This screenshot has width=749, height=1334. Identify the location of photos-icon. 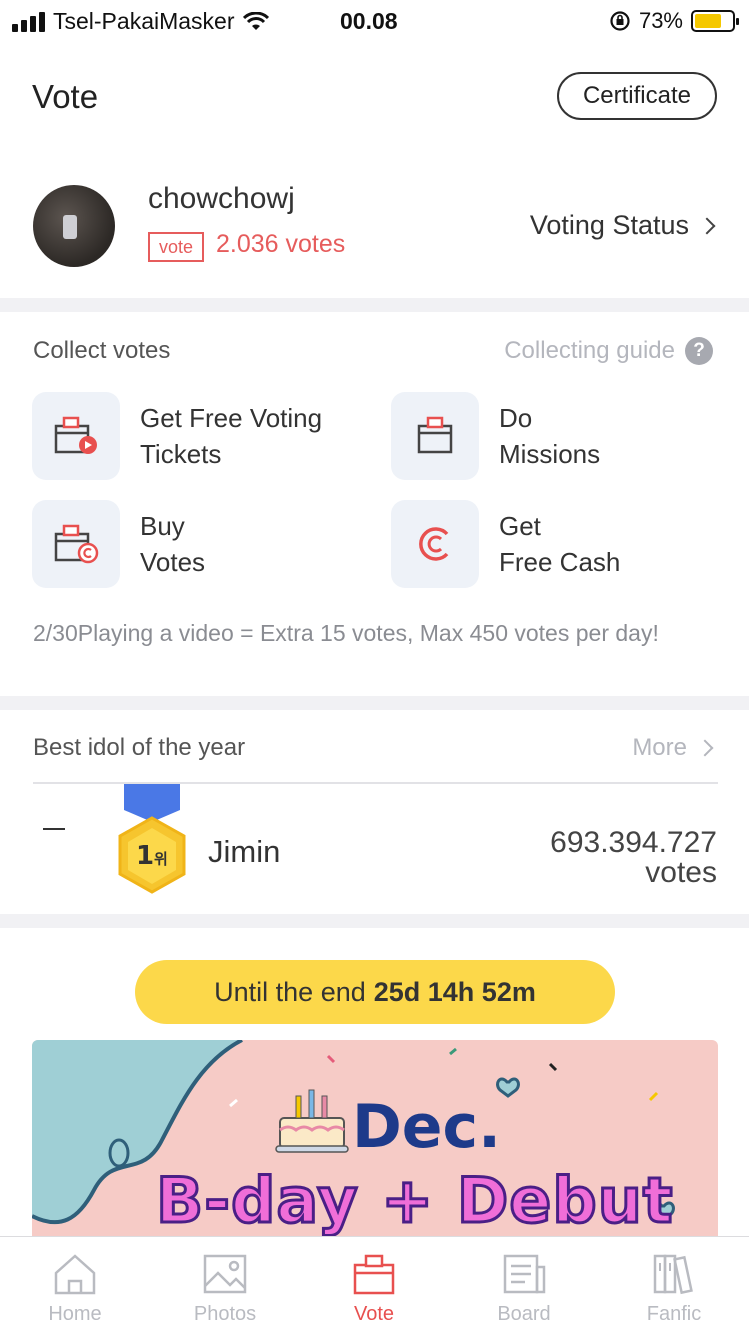
(225, 1274).